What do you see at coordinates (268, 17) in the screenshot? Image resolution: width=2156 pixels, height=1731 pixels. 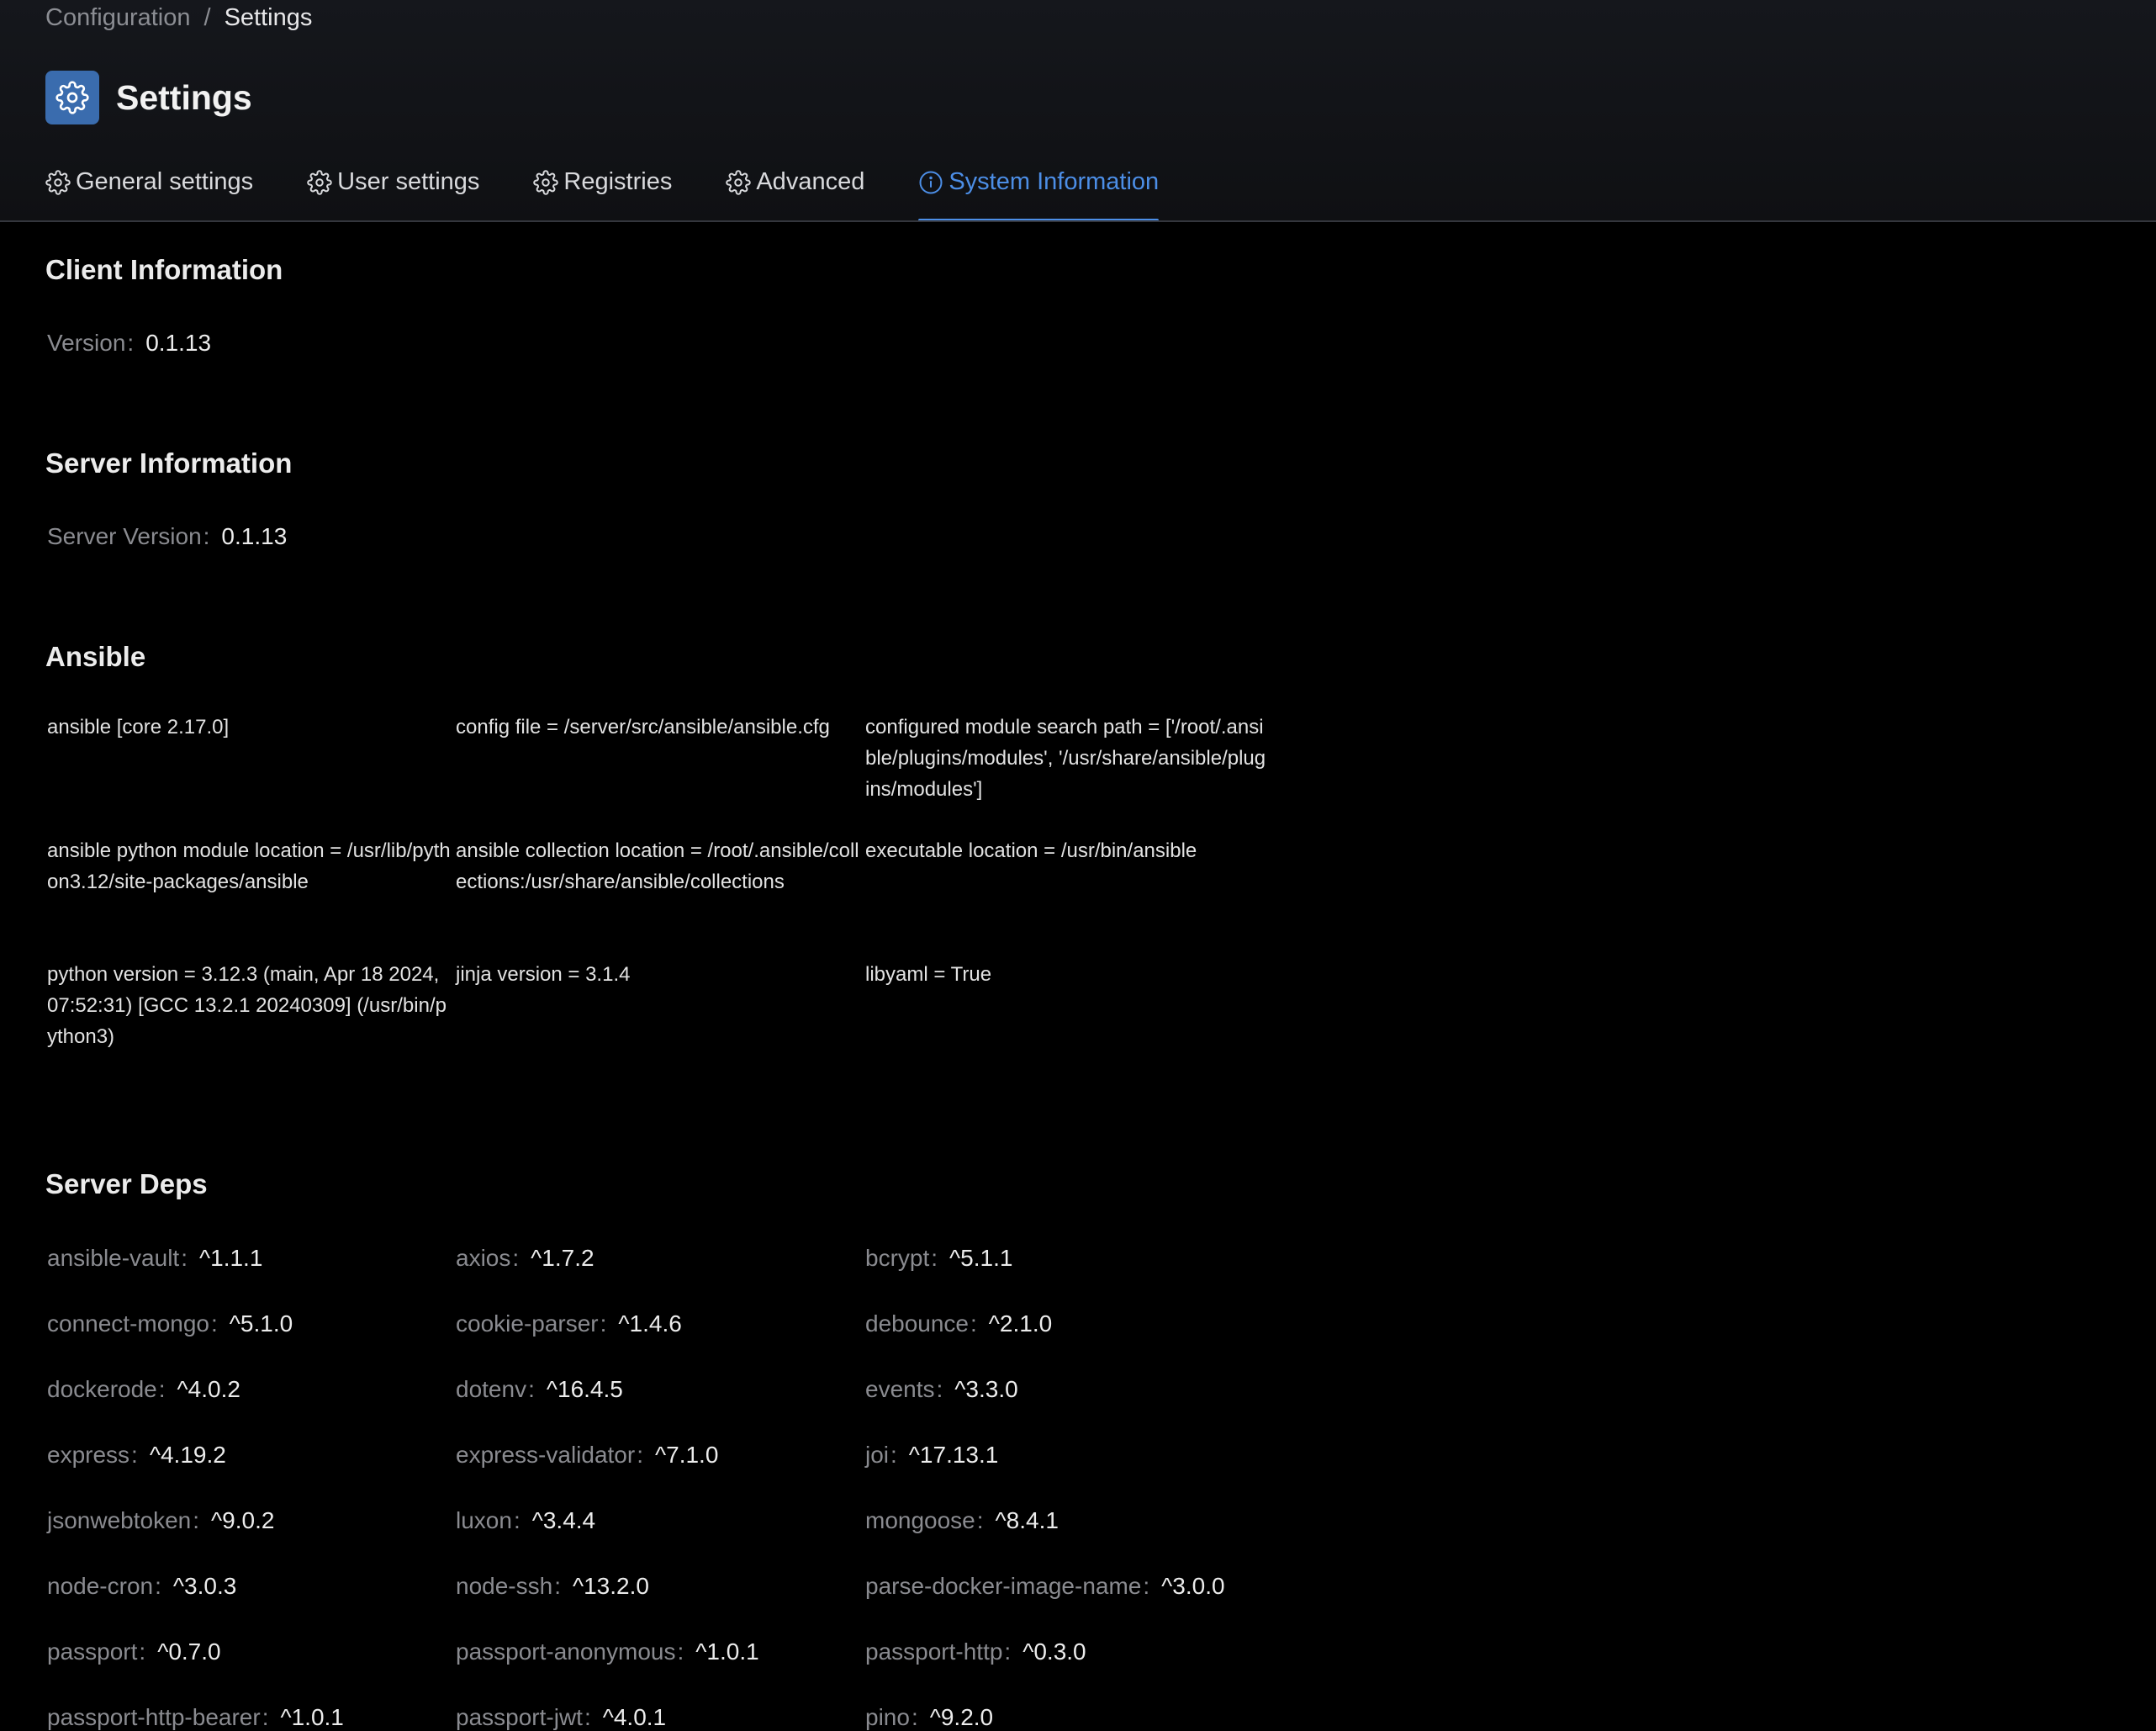 I see `breadcrumb-settings: Settings` at bounding box center [268, 17].